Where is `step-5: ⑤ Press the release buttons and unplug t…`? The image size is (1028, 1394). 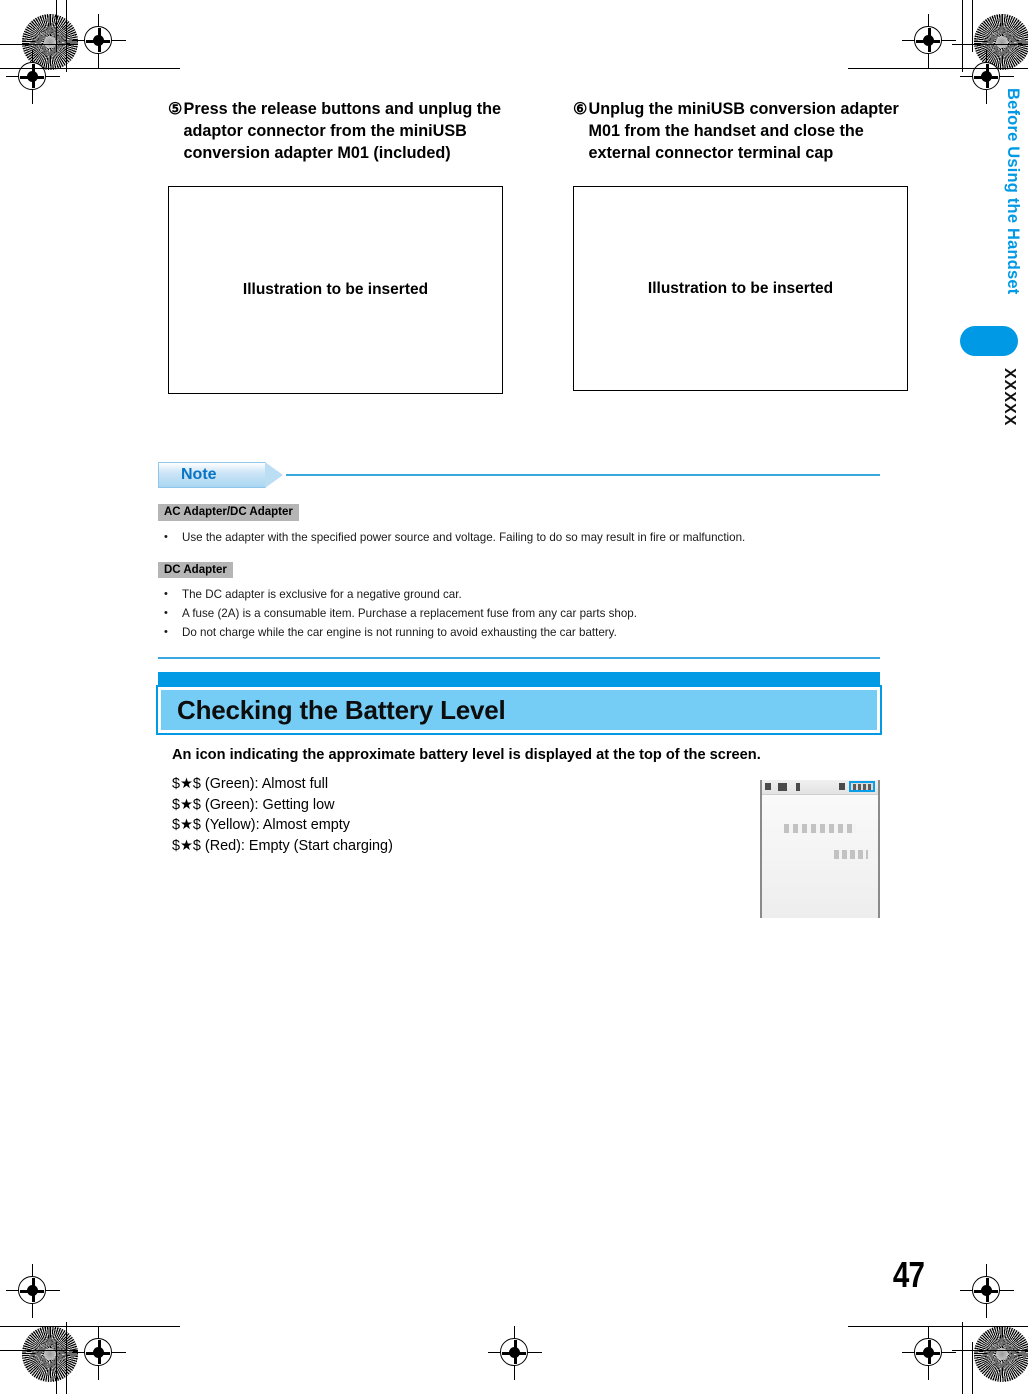
step-5: ⑤ Press the release buttons and unplug t… is located at coordinates (335, 246).